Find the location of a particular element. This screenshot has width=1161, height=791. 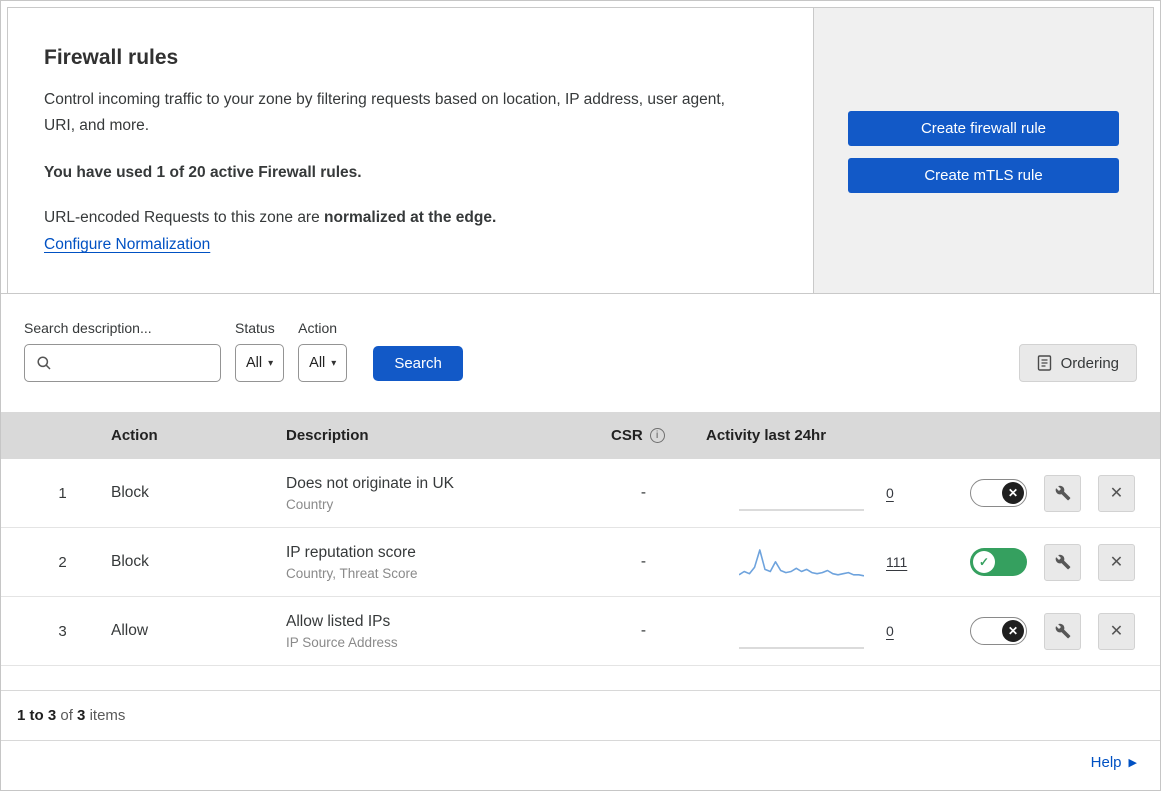

help-link-label: Help is located at coordinates (1106, 762).